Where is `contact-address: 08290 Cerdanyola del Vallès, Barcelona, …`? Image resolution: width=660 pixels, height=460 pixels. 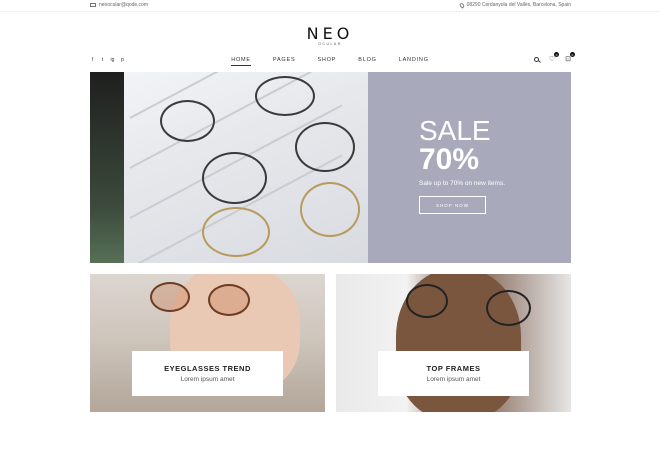 contact-address: 08290 Cerdanyola del Vallès, Barcelona, … is located at coordinates (514, 5).